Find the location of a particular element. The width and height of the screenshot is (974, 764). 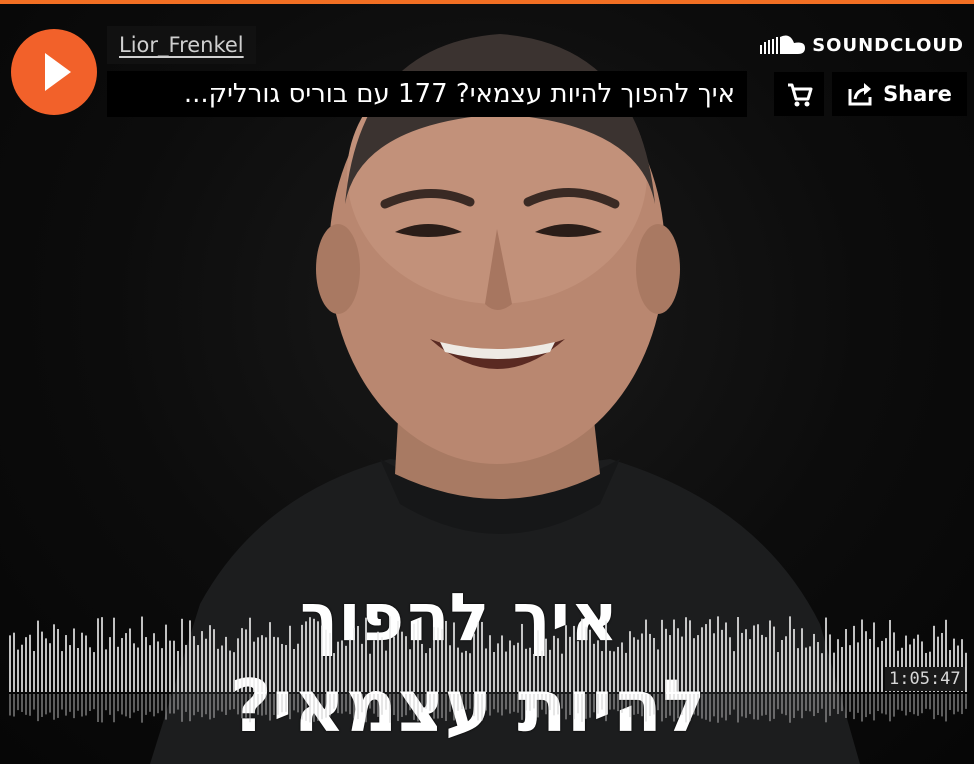

username-link-chip: Lior_Frenkel is located at coordinates (181, 45).